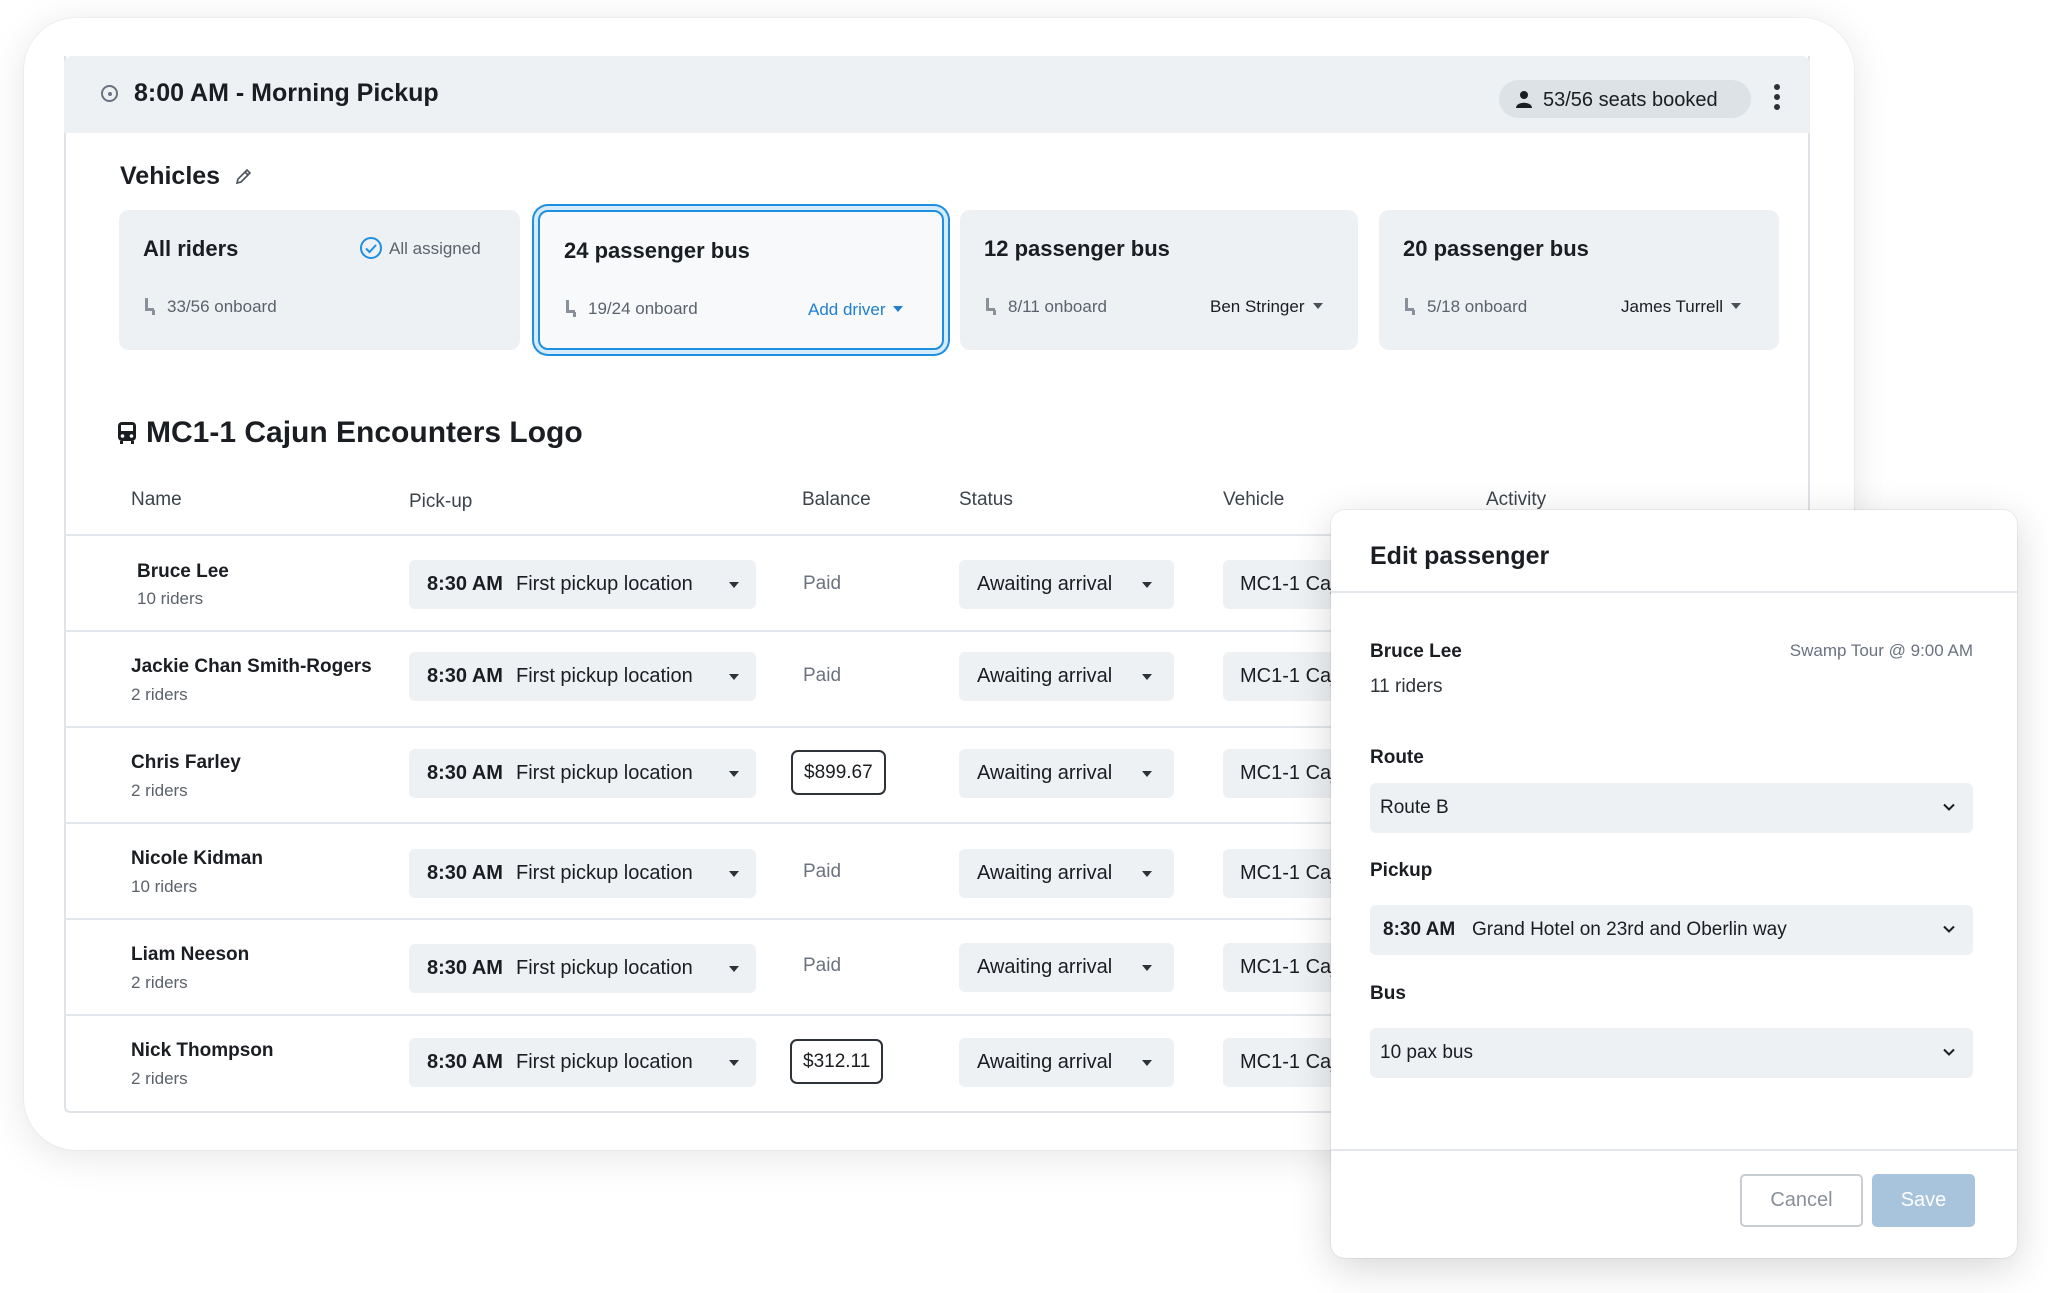 The height and width of the screenshot is (1293, 2048). I want to click on vehicle-card-name: All riders, so click(191, 248).